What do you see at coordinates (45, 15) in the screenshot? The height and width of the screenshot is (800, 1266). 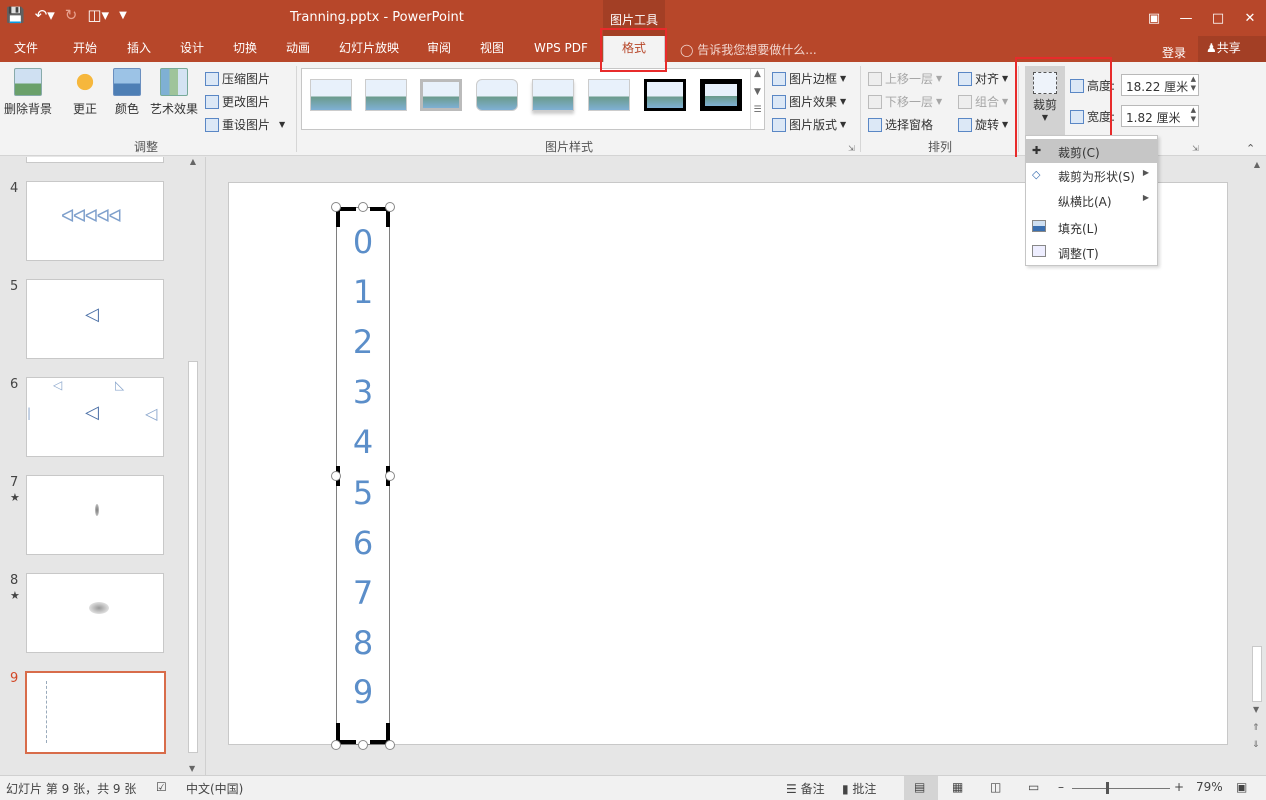 I see `undo-icon: ↶▾` at bounding box center [45, 15].